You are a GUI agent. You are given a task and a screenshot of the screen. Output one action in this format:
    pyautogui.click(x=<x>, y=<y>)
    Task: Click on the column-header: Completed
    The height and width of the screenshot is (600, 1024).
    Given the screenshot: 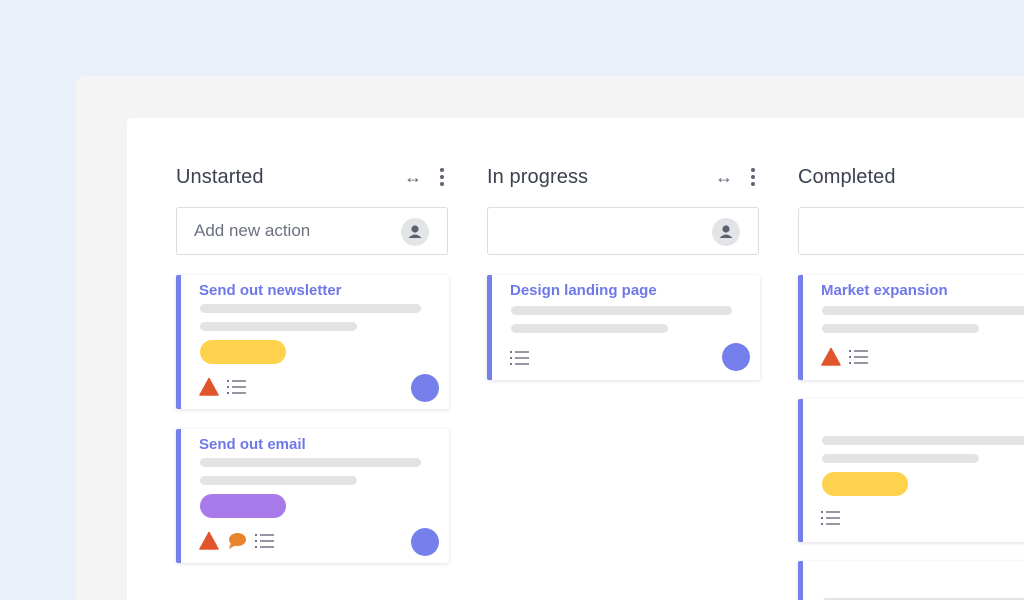 What is the action you would take?
    pyautogui.click(x=911, y=180)
    